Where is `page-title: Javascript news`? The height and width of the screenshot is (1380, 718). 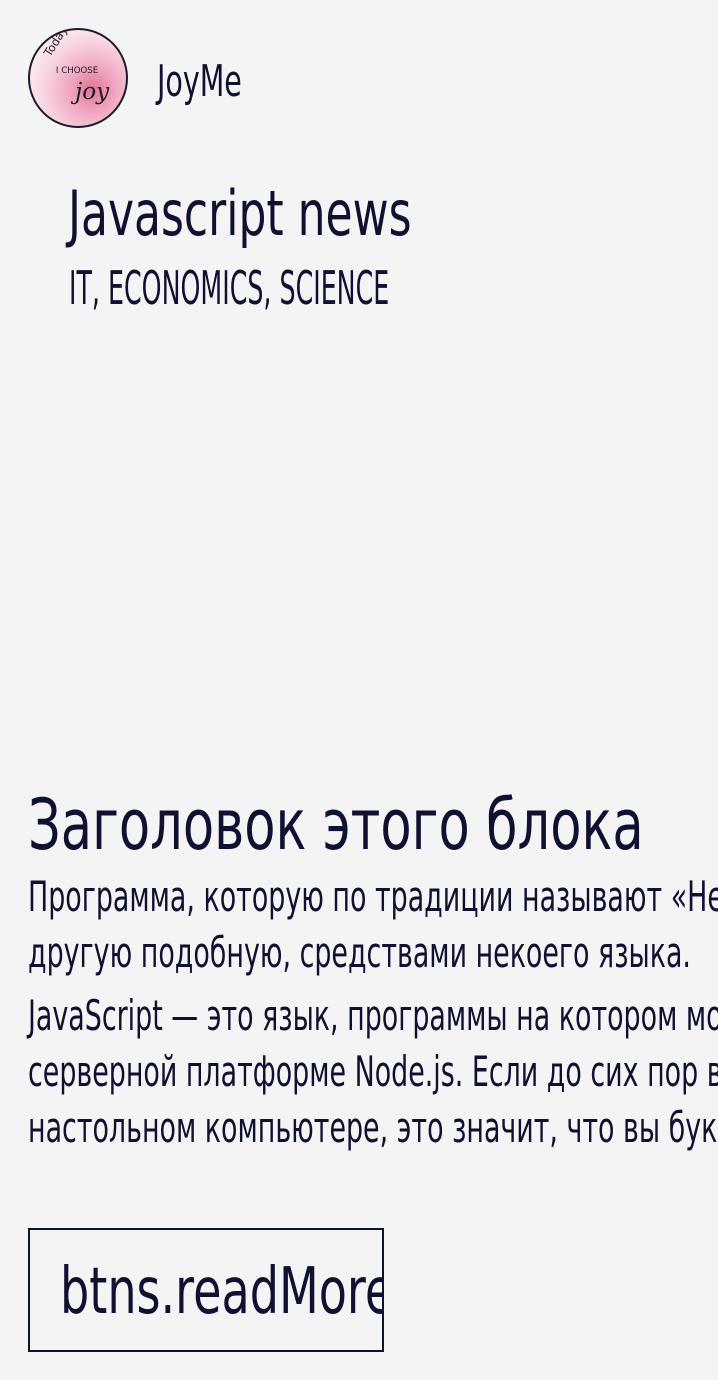 page-title: Javascript news is located at coordinates (240, 213).